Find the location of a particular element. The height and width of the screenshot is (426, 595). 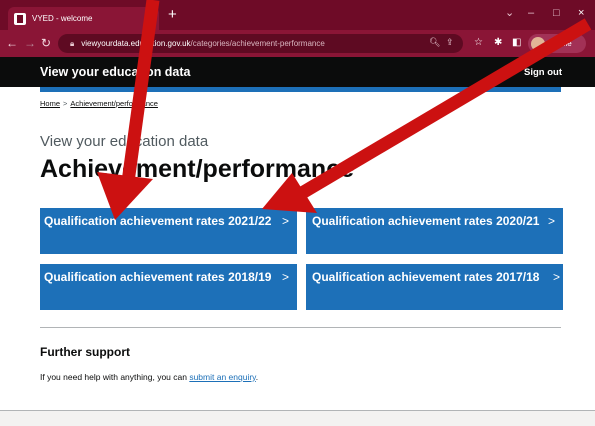

annotation-arrow-left-icon is located at coordinates (128, 110).